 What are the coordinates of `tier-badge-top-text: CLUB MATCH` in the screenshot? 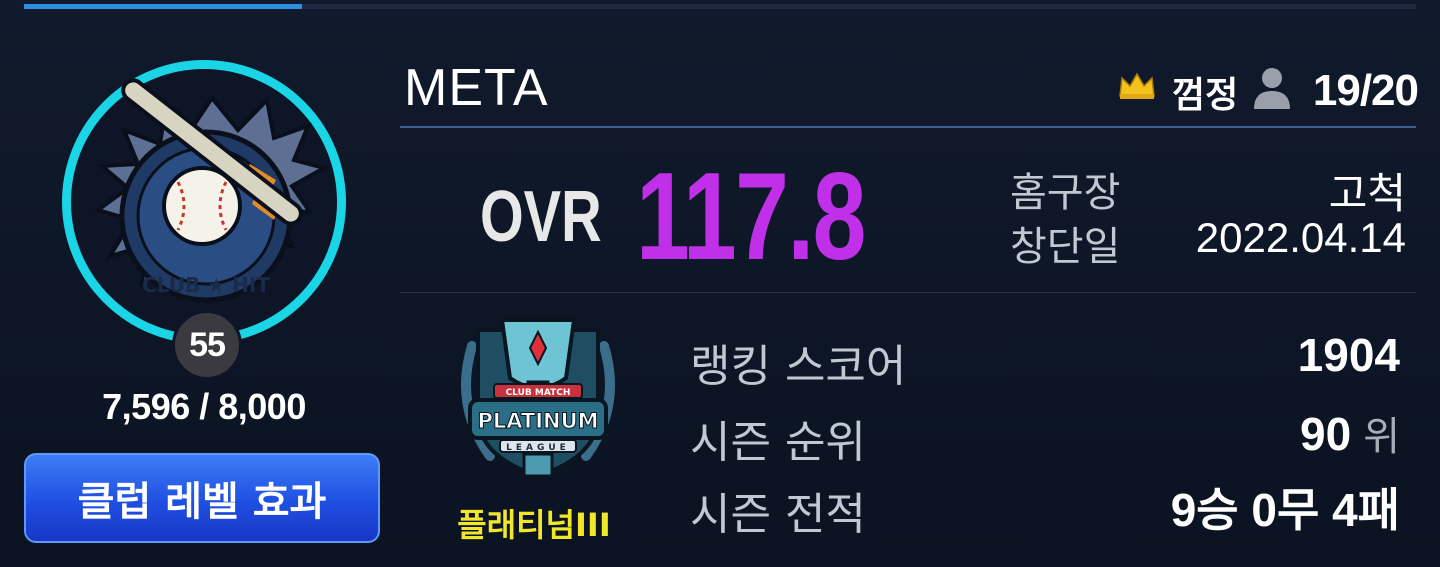 It's located at (538, 393).